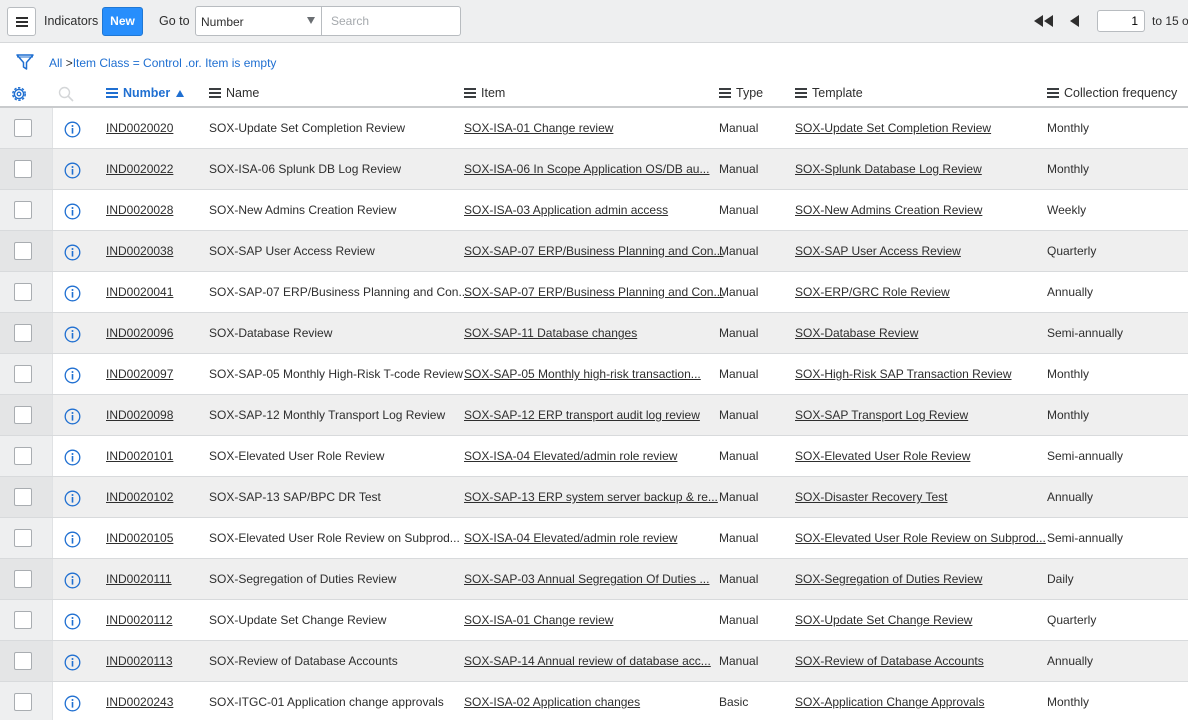 The image size is (1188, 720). I want to click on cell-number: IND0020022, so click(139, 169).